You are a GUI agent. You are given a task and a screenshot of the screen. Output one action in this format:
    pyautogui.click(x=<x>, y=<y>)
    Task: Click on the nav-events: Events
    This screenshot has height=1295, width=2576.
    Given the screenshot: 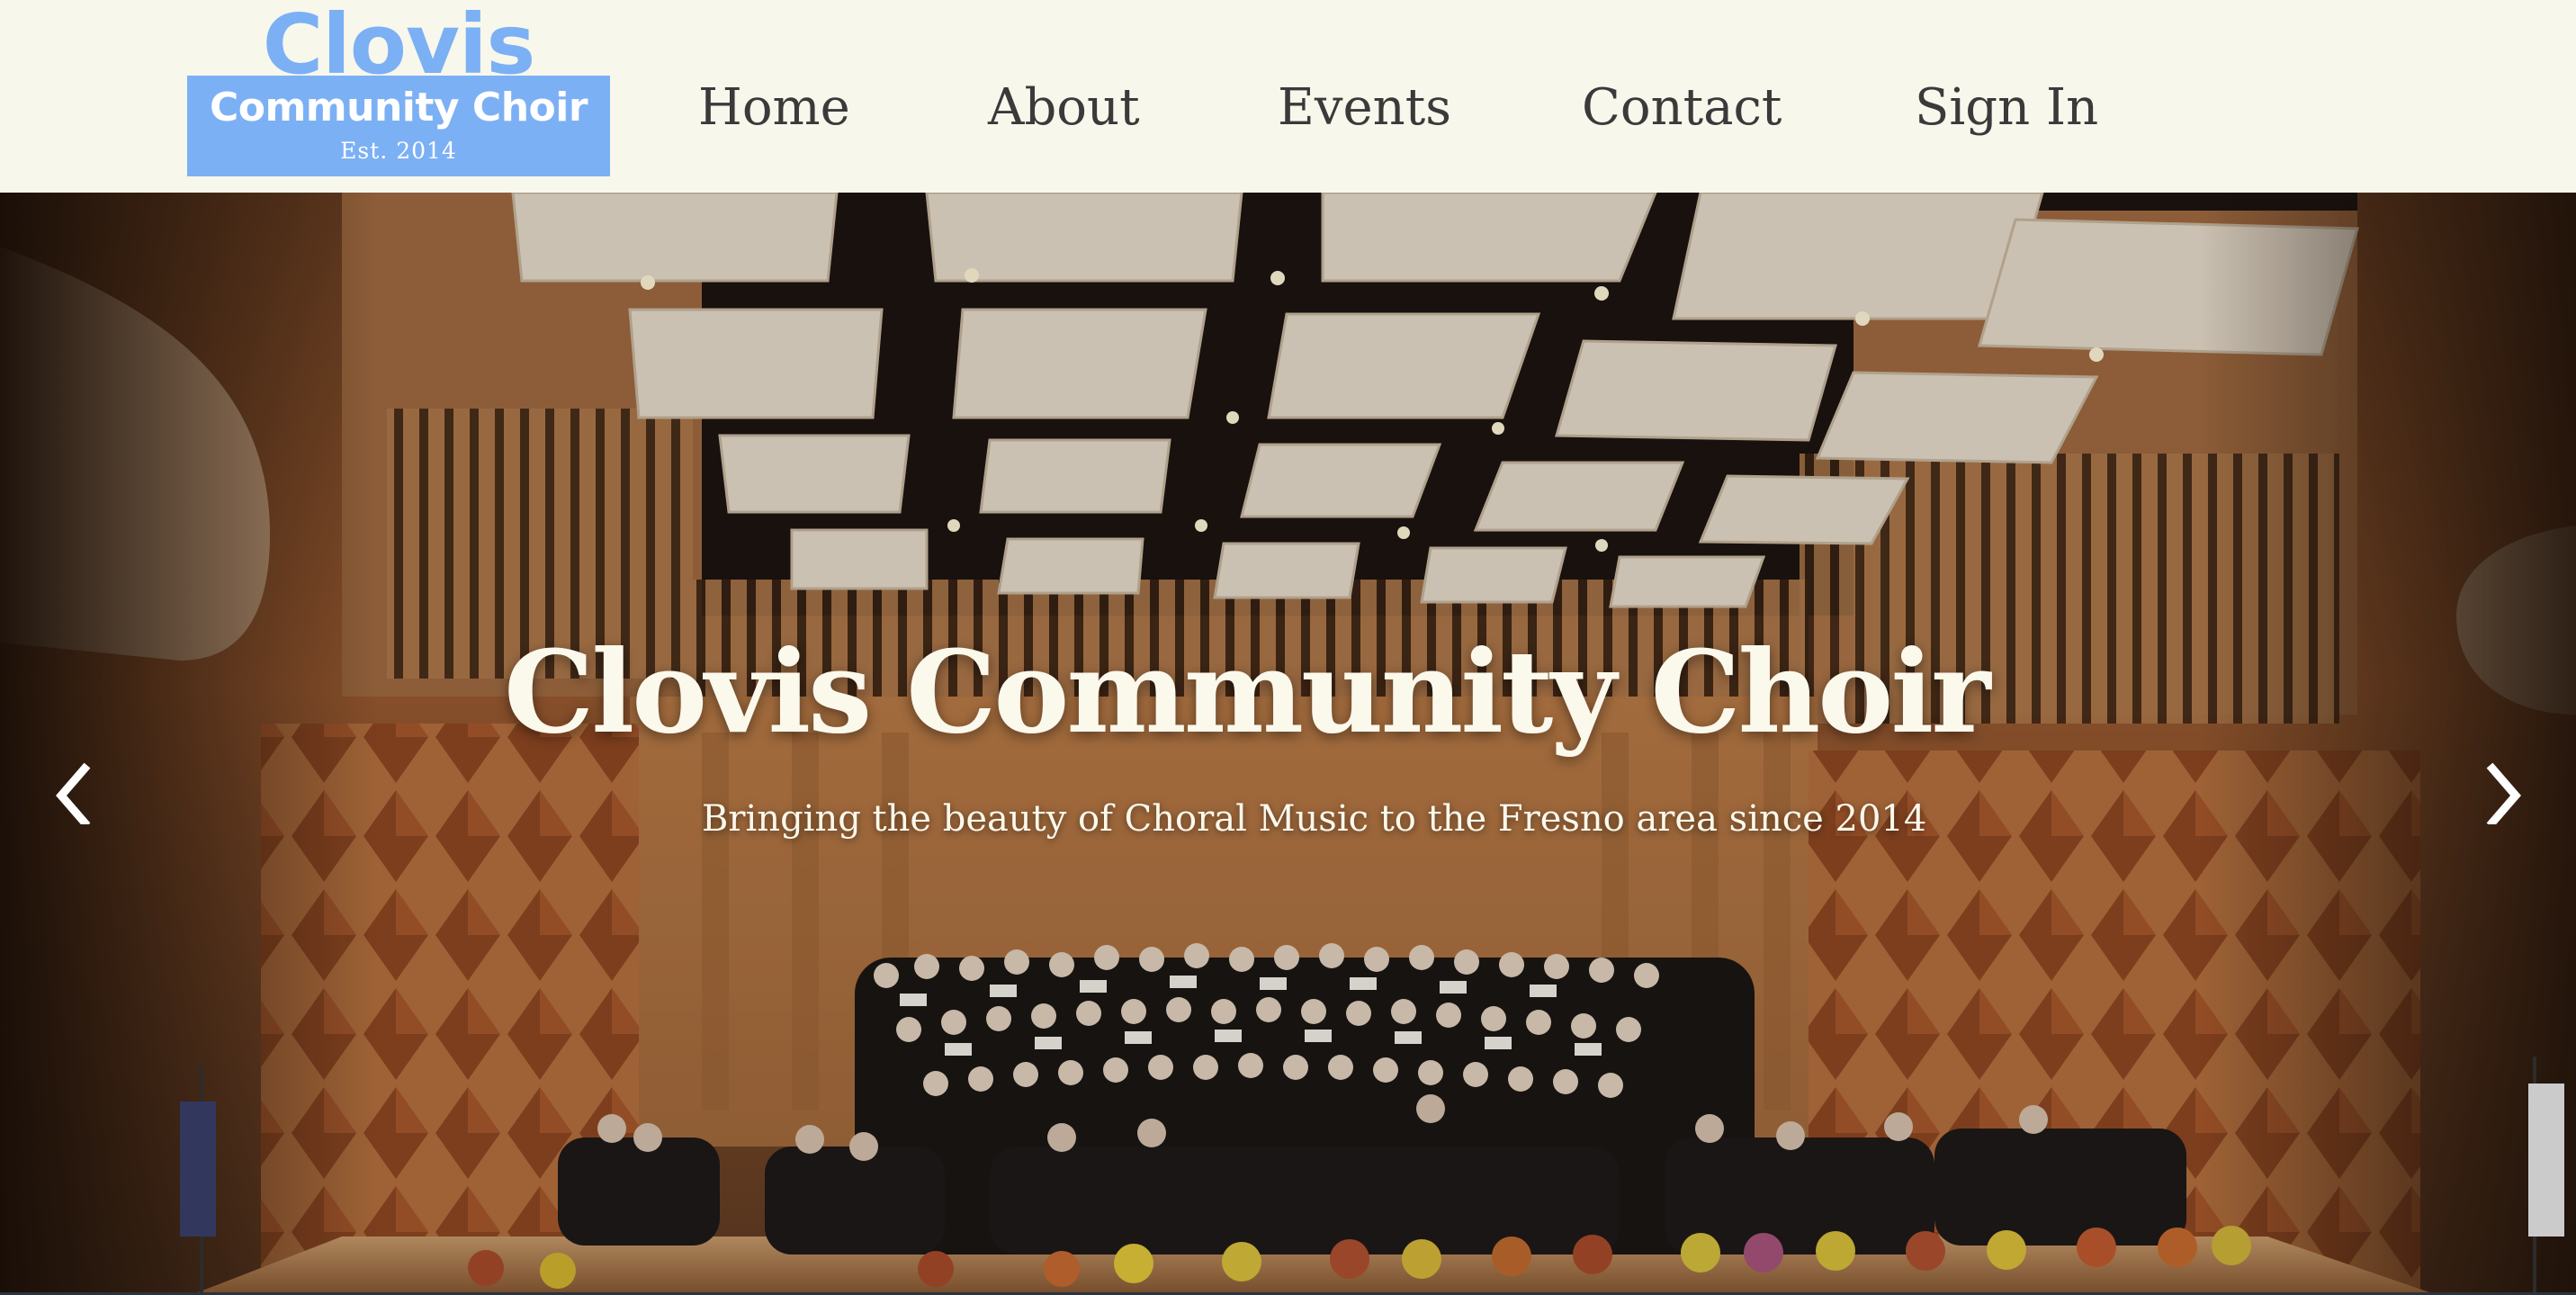 What is the action you would take?
    pyautogui.click(x=1364, y=108)
    